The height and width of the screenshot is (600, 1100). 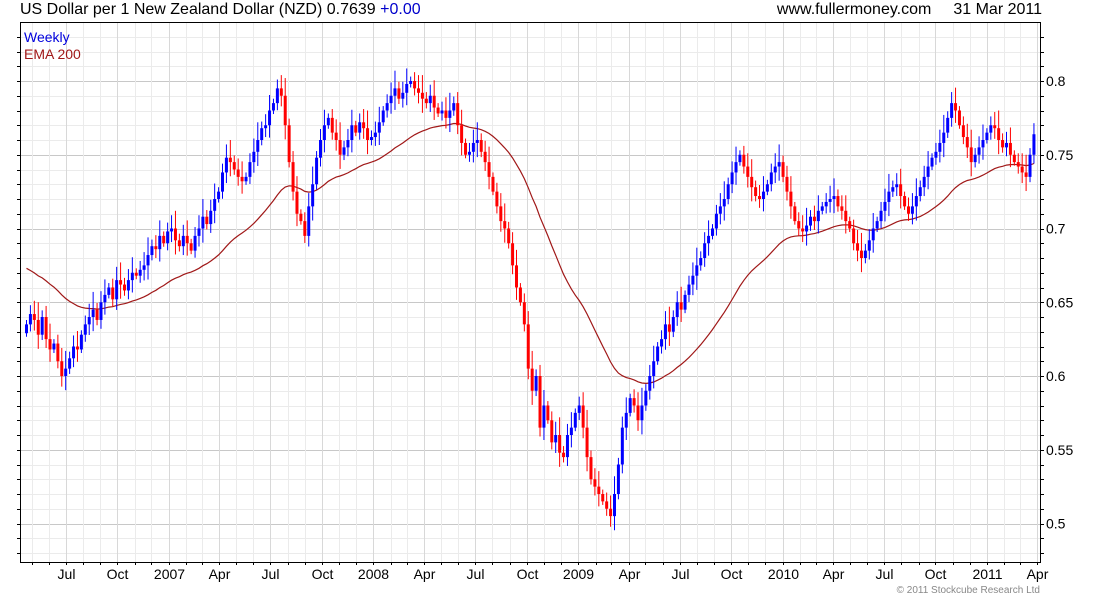 I want to click on y-tick-label: 0.7, so click(x=1056, y=229).